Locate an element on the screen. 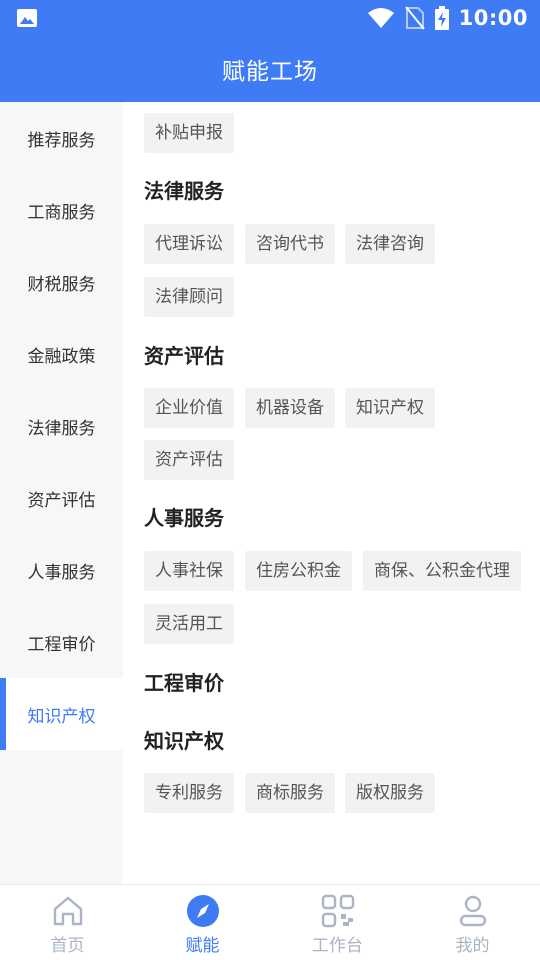 The width and height of the screenshot is (540, 960). service-tag: 版权服务 is located at coordinates (390, 793).